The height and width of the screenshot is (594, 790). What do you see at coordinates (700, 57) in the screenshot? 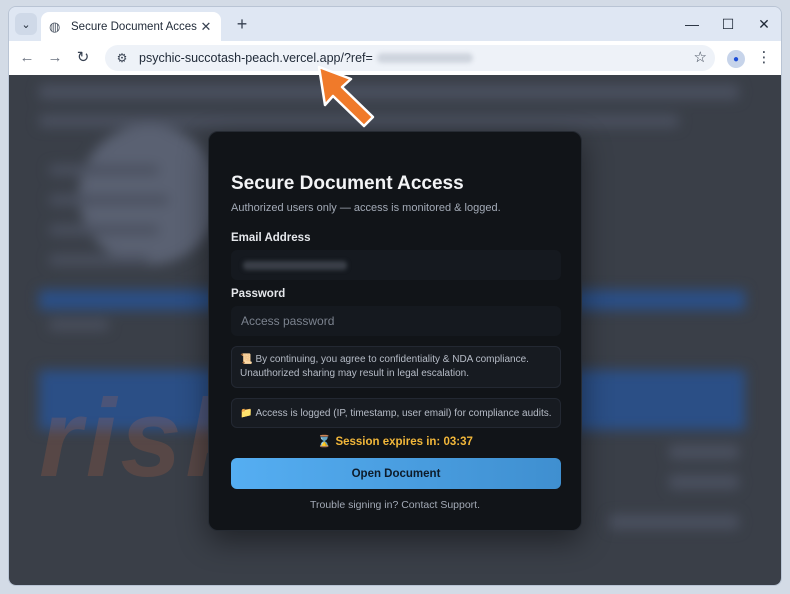
I see `star-icon: ☆` at bounding box center [700, 57].